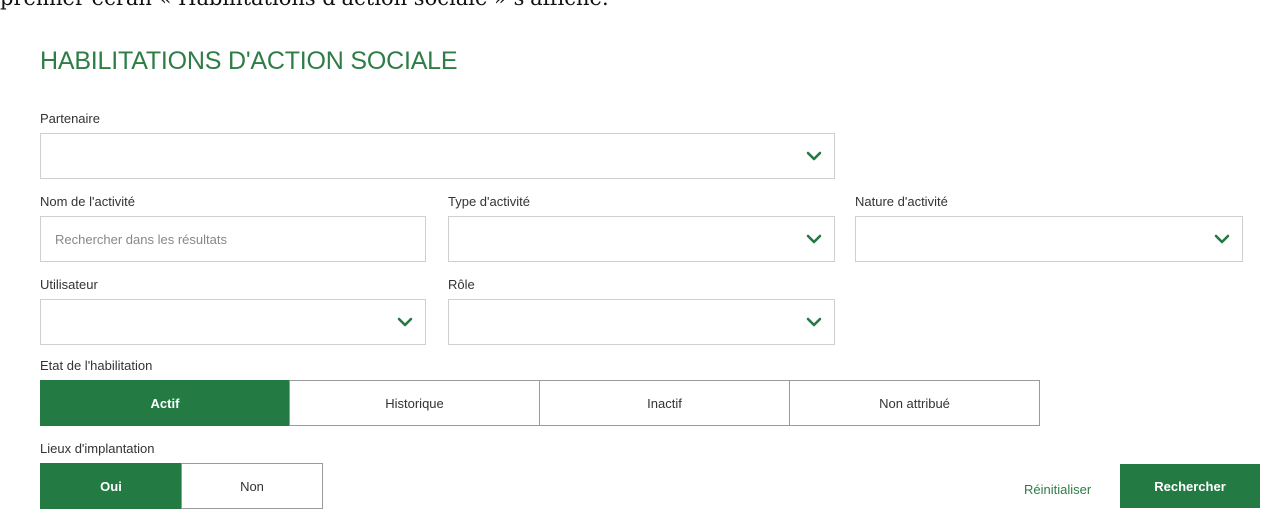 The height and width of the screenshot is (509, 1261). I want to click on etat-option-non-attribue: Non attribué, so click(914, 403).